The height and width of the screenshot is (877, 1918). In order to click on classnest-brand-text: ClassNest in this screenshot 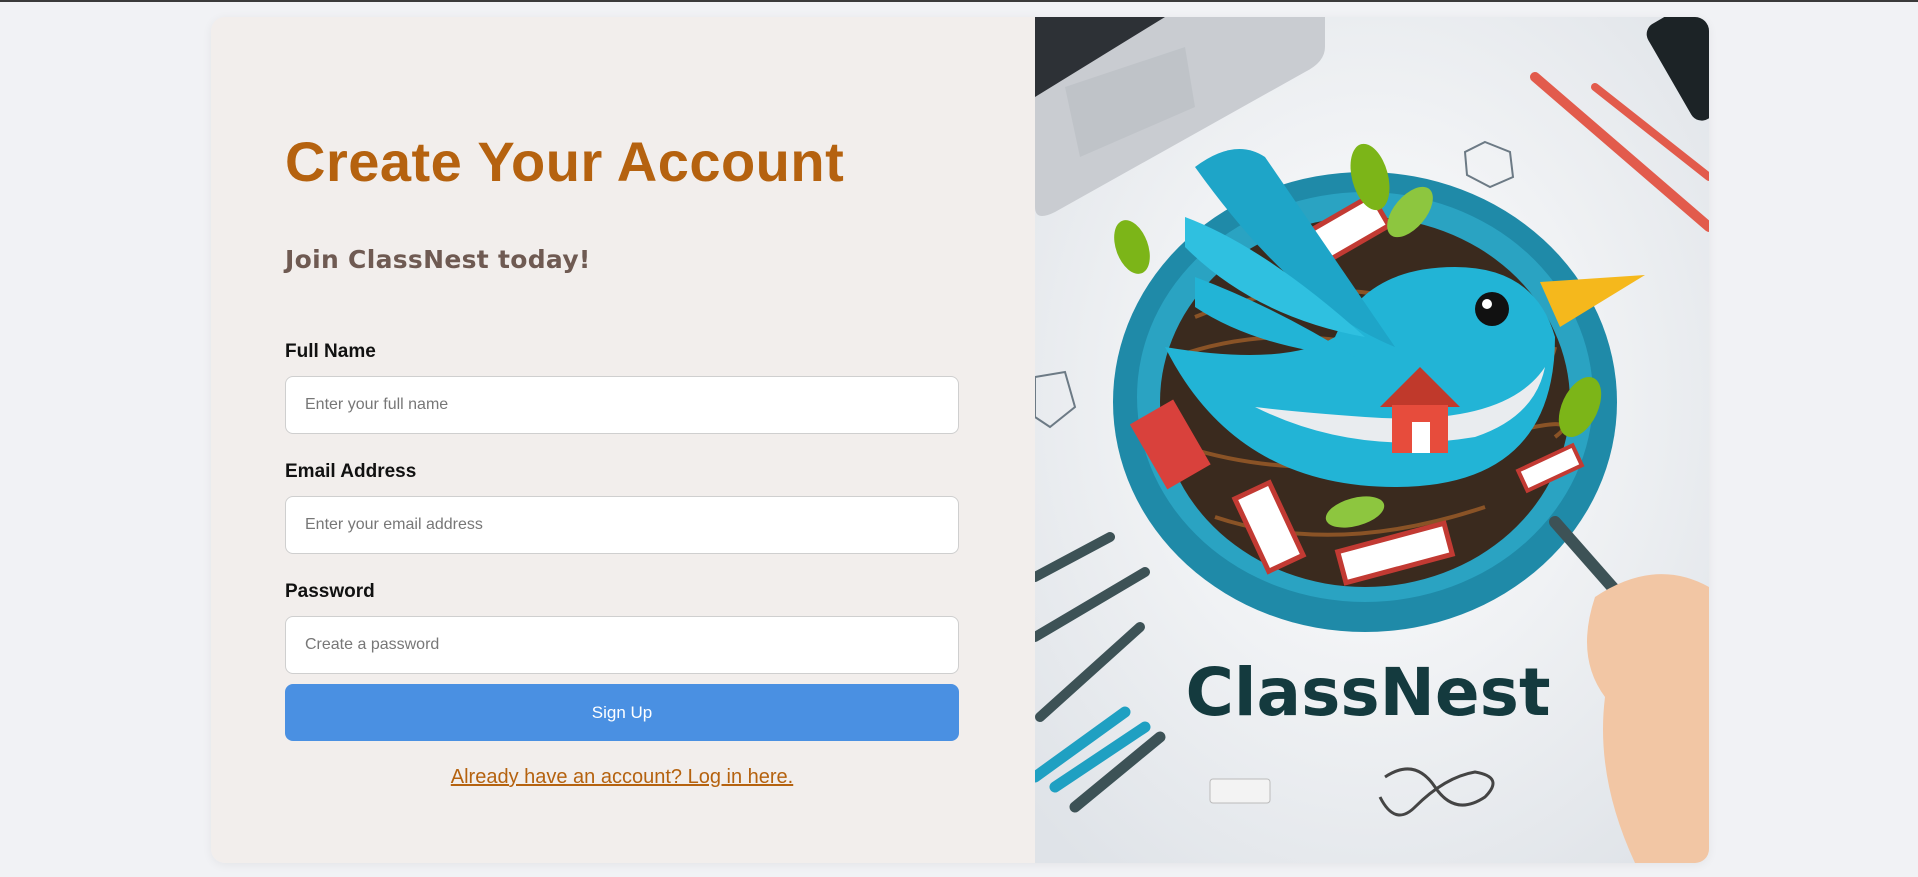, I will do `click(1368, 692)`.